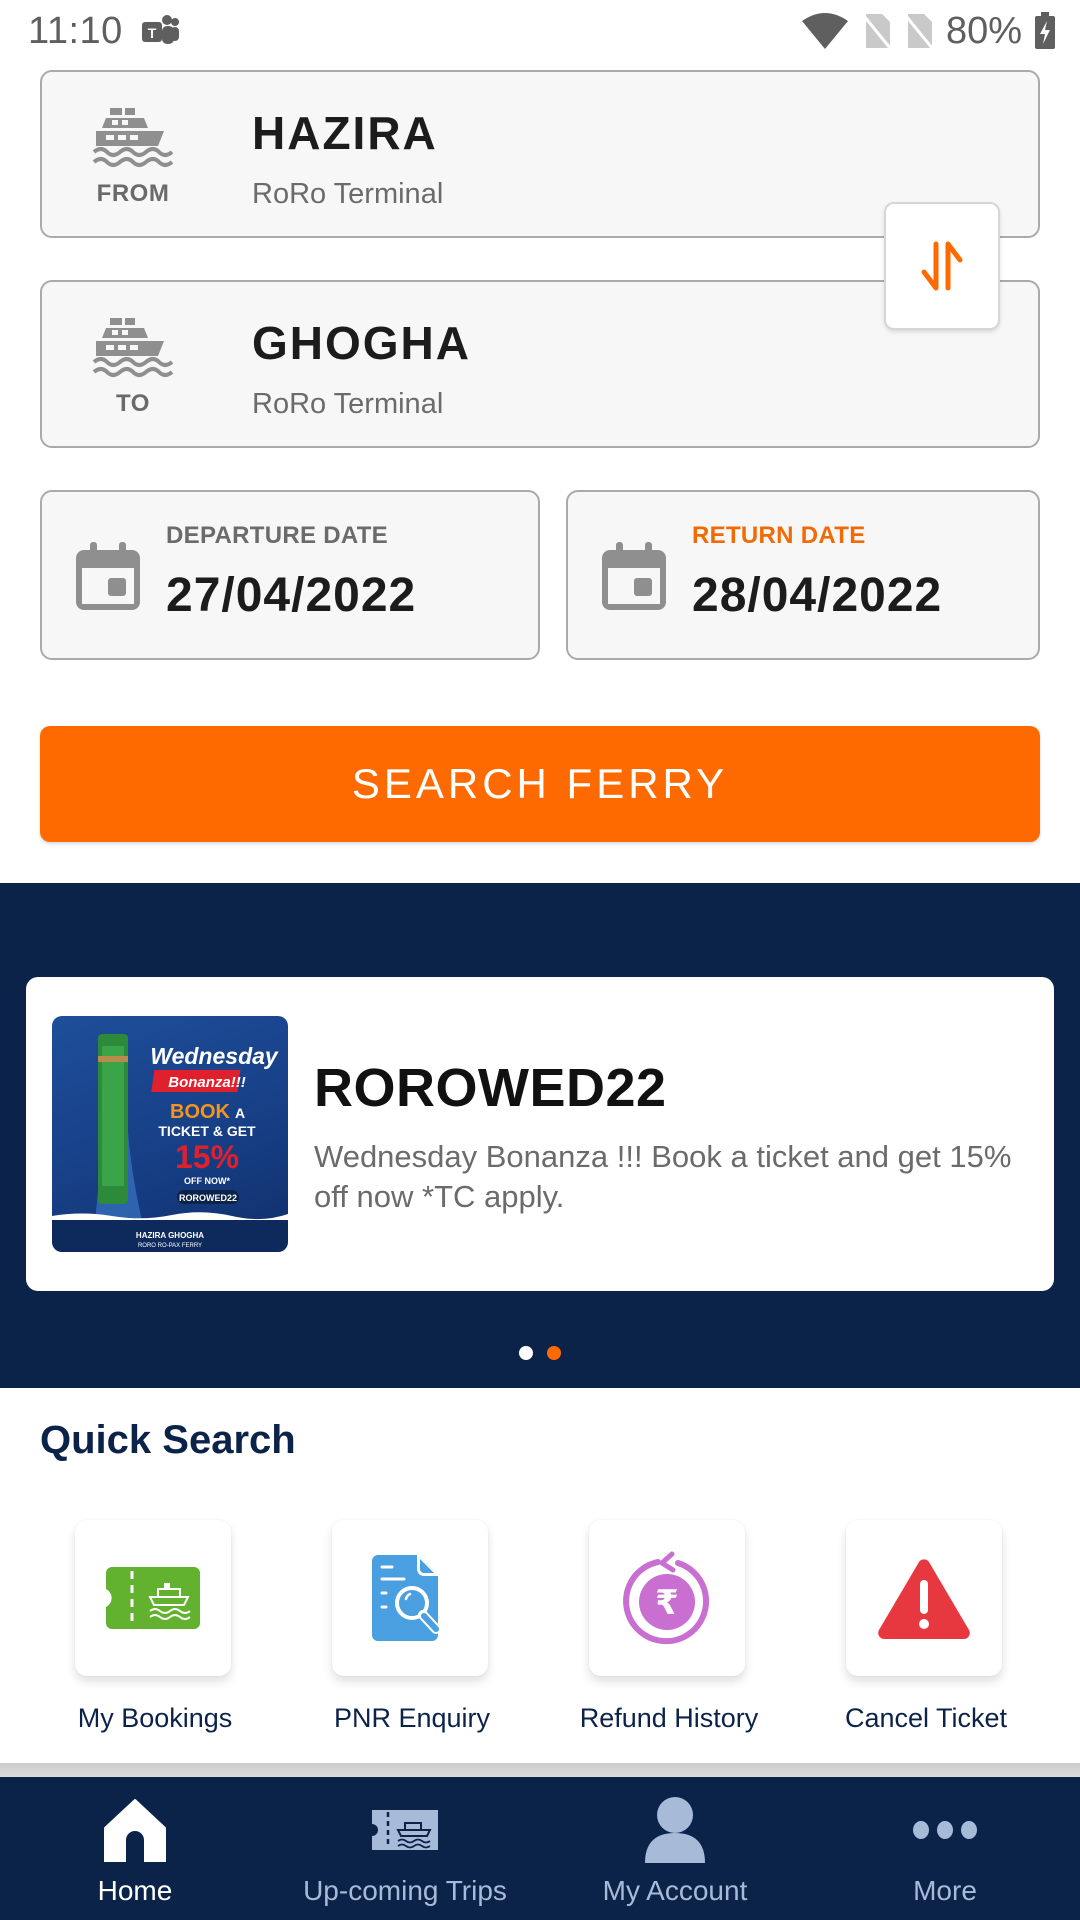  I want to click on departure-date-value: 27/04/2022, so click(291, 595).